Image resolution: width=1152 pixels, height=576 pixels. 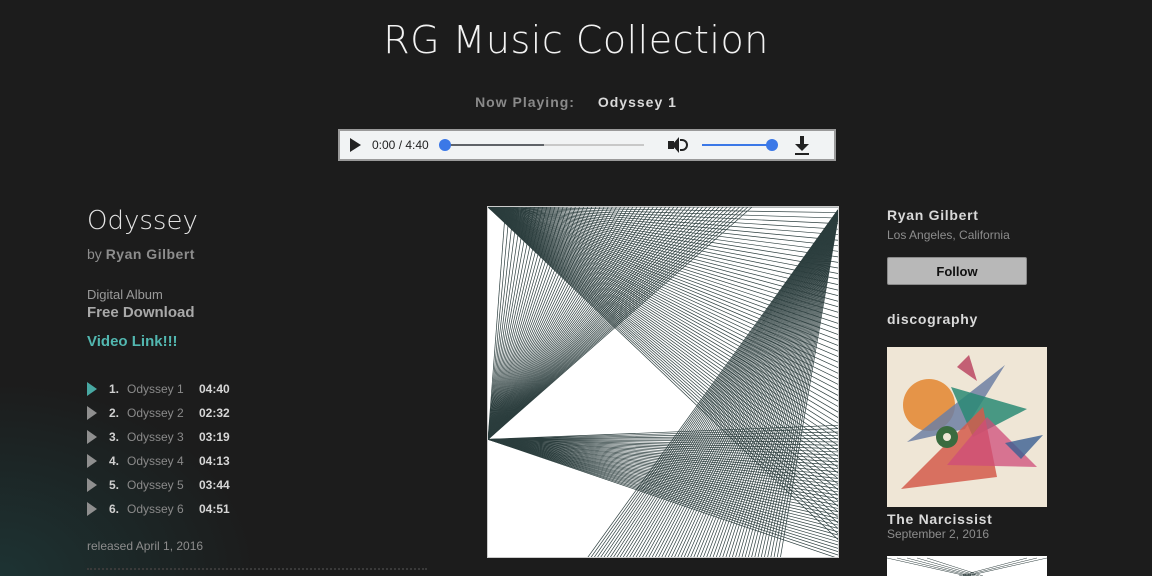 What do you see at coordinates (114, 485) in the screenshot?
I see `track-number: 5.` at bounding box center [114, 485].